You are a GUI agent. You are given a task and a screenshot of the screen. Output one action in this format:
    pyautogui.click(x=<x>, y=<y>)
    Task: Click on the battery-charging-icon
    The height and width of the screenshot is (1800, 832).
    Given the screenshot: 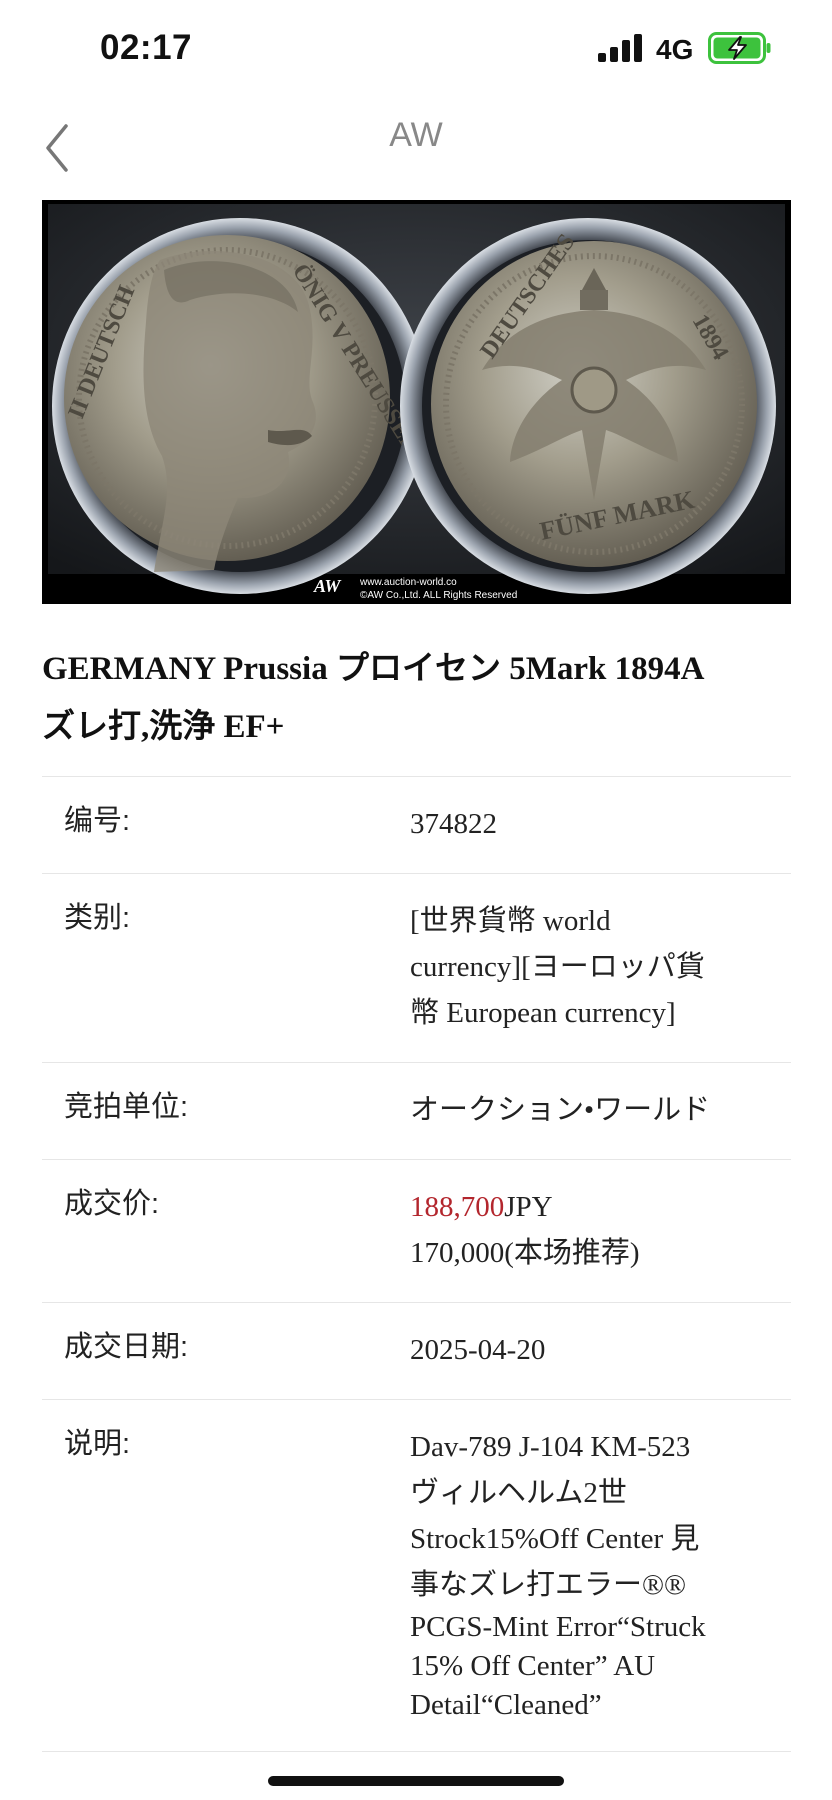 What is the action you would take?
    pyautogui.click(x=739, y=48)
    